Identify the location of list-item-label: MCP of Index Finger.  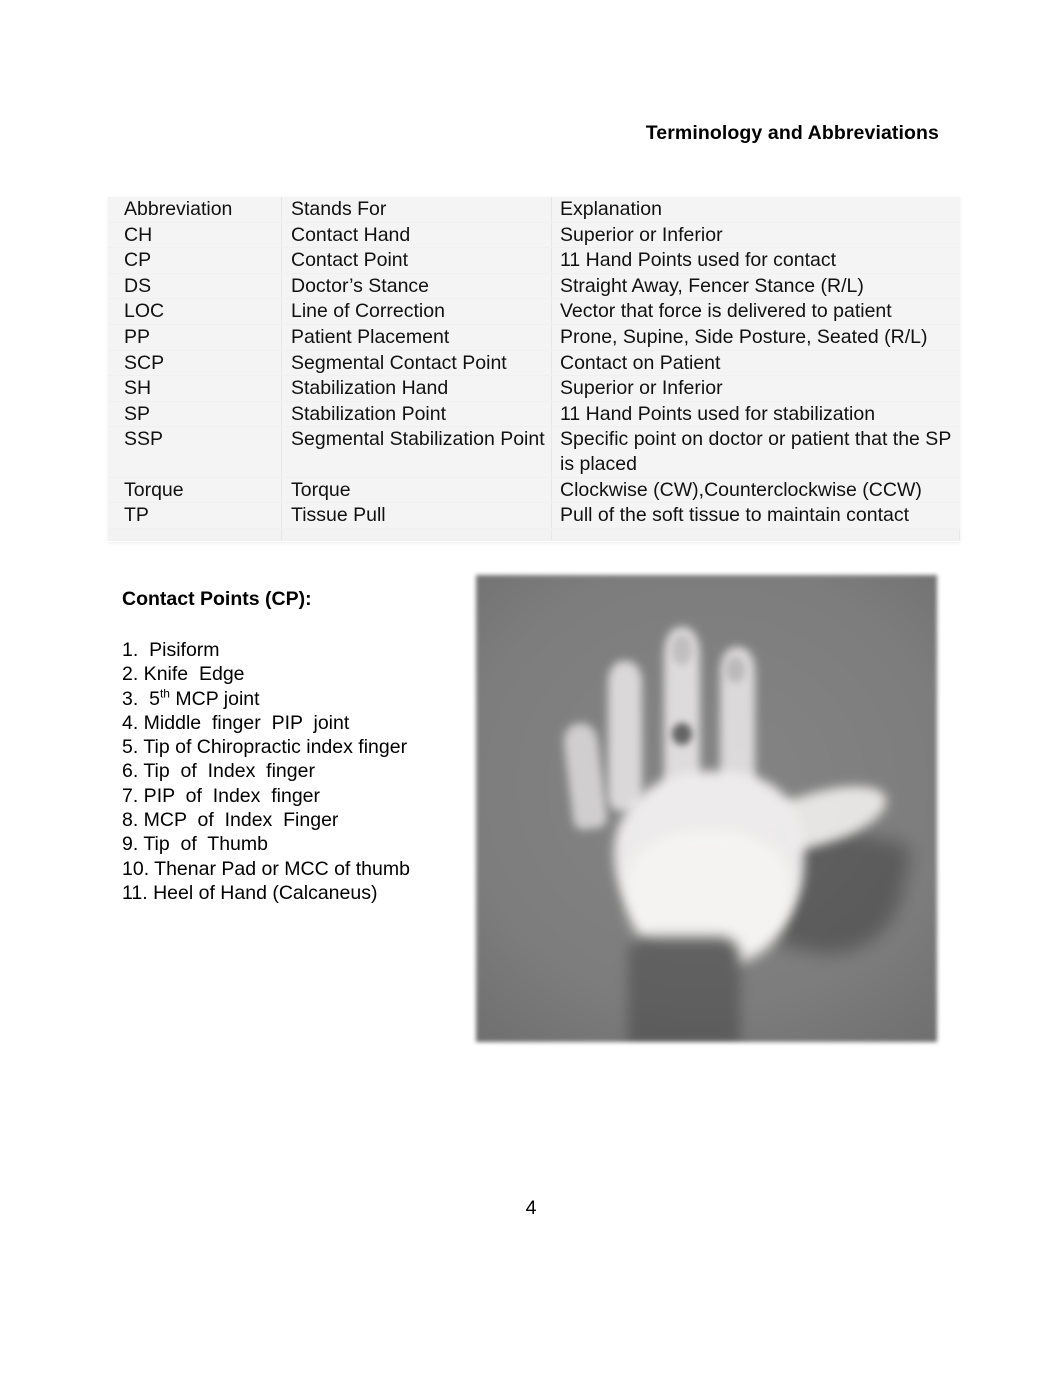
(238, 820).